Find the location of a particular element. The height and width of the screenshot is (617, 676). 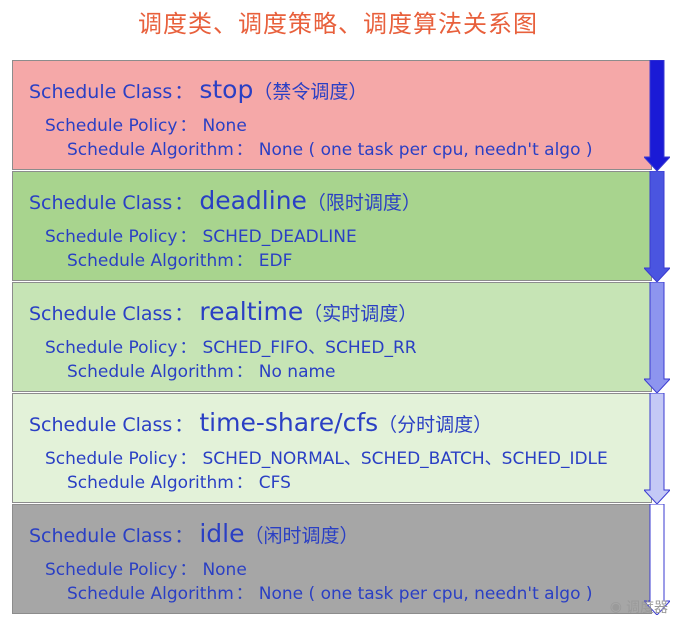

algorithm-line: Schedule Algorithm： No name is located at coordinates (201, 369).